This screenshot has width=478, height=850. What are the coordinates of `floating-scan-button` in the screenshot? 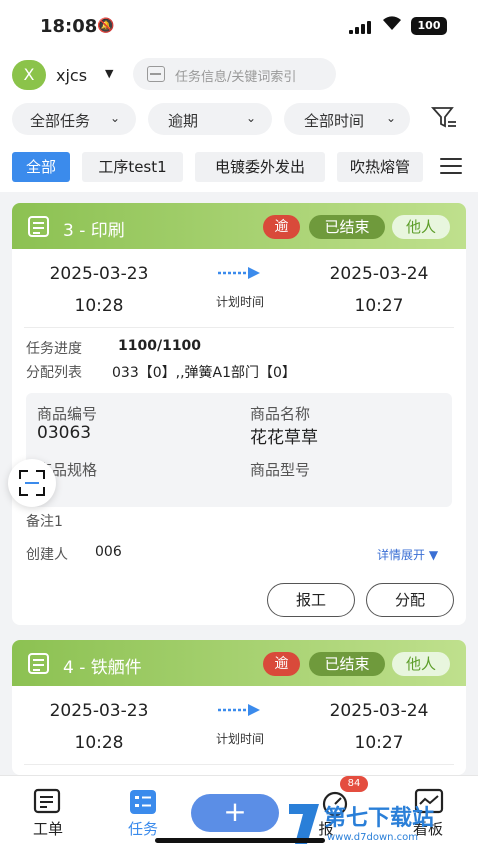 It's located at (32, 483).